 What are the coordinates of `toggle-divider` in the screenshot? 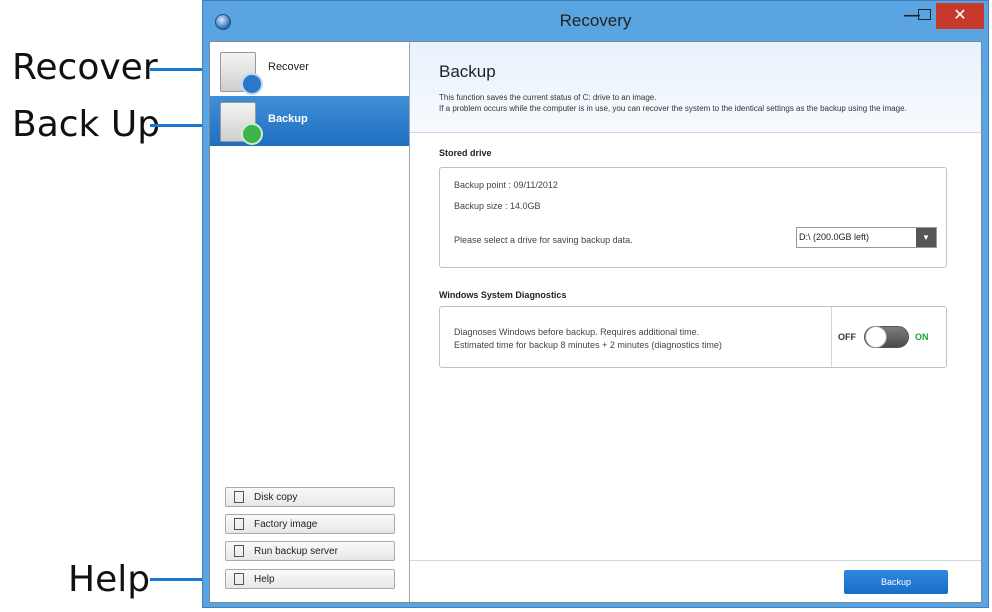 It's located at (831, 337).